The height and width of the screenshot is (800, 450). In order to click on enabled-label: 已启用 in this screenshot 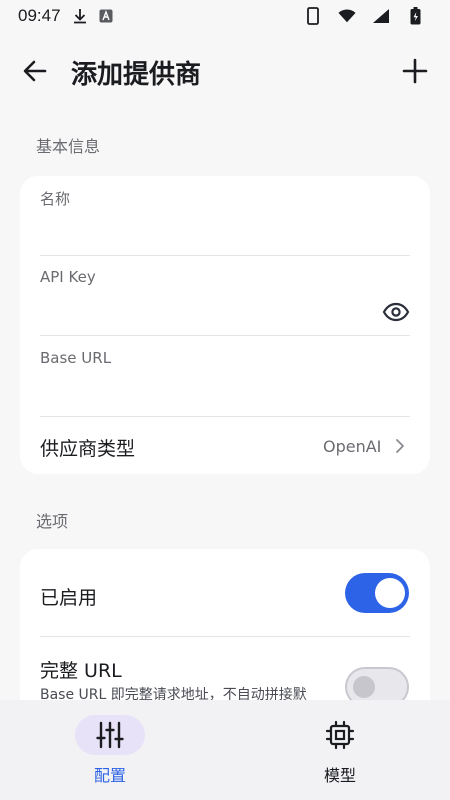, I will do `click(69, 598)`.